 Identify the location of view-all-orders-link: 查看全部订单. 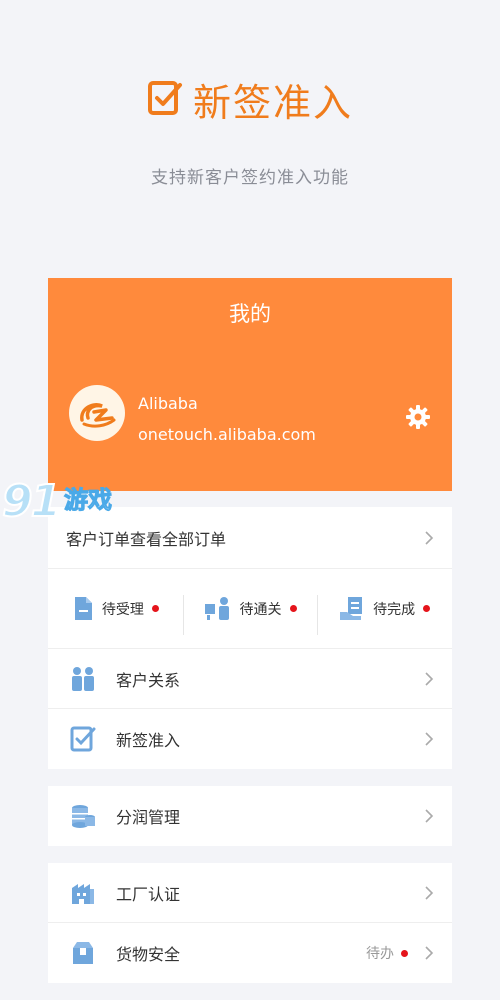
(178, 538).